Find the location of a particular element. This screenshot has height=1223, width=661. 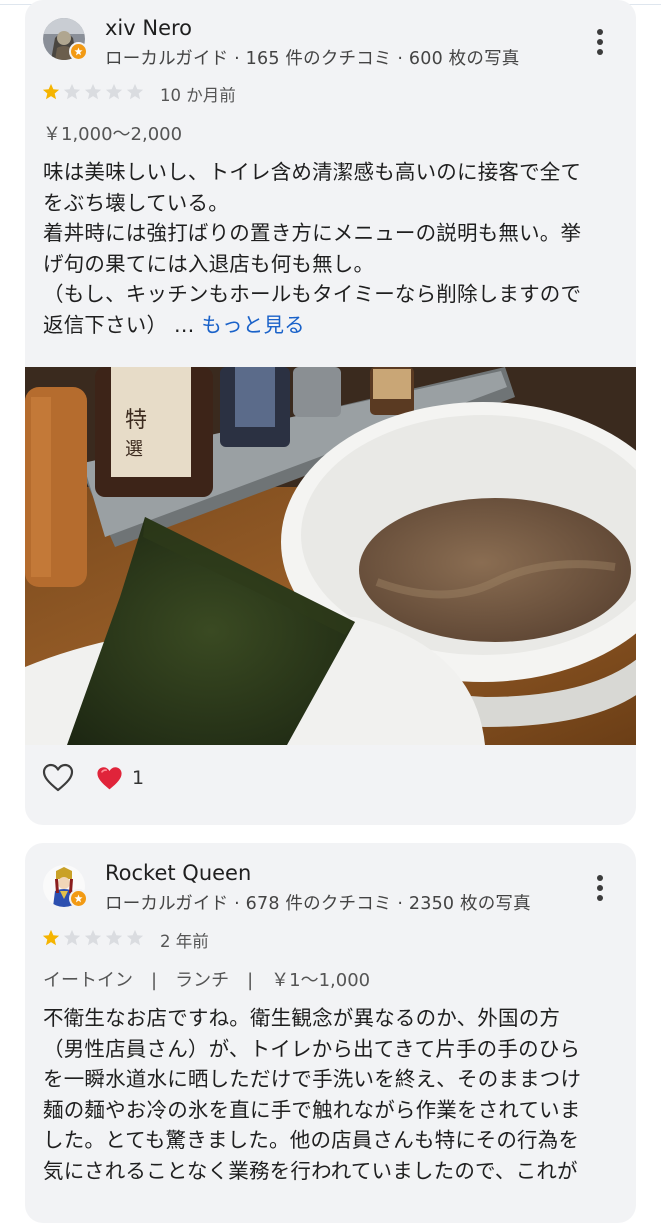

svg-text: 特 is located at coordinates (136, 420).